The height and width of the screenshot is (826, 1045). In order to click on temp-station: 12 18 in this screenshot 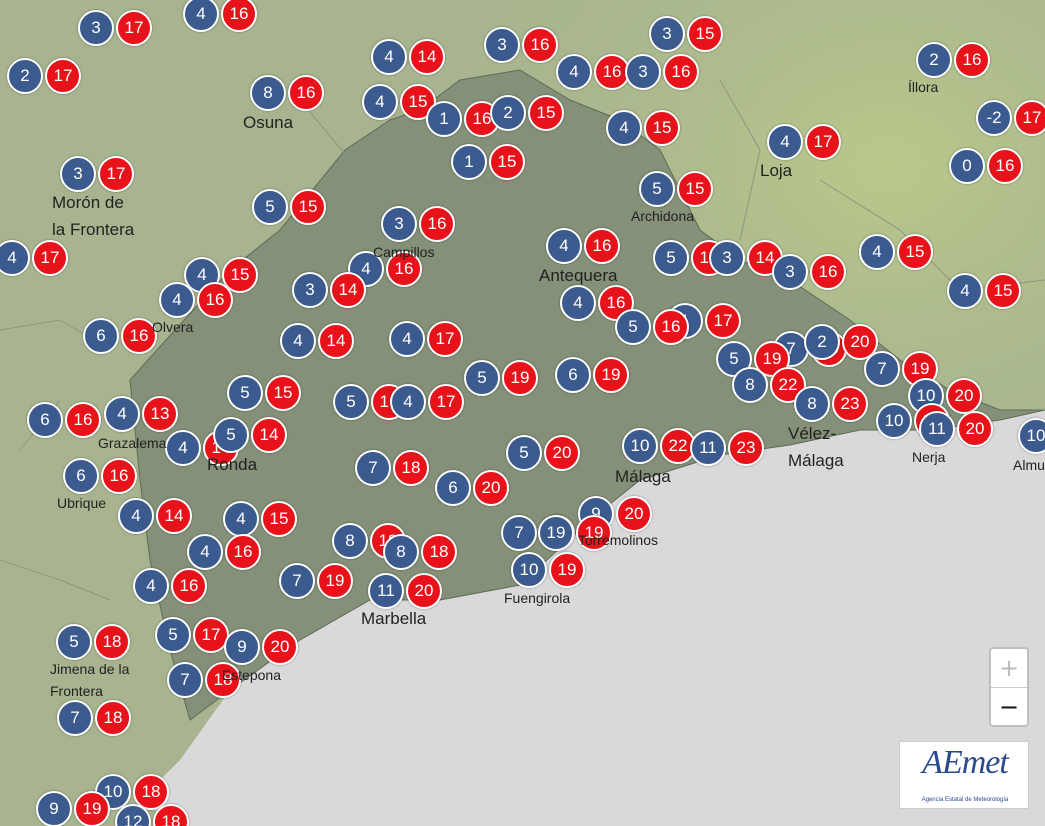, I will do `click(153, 815)`.